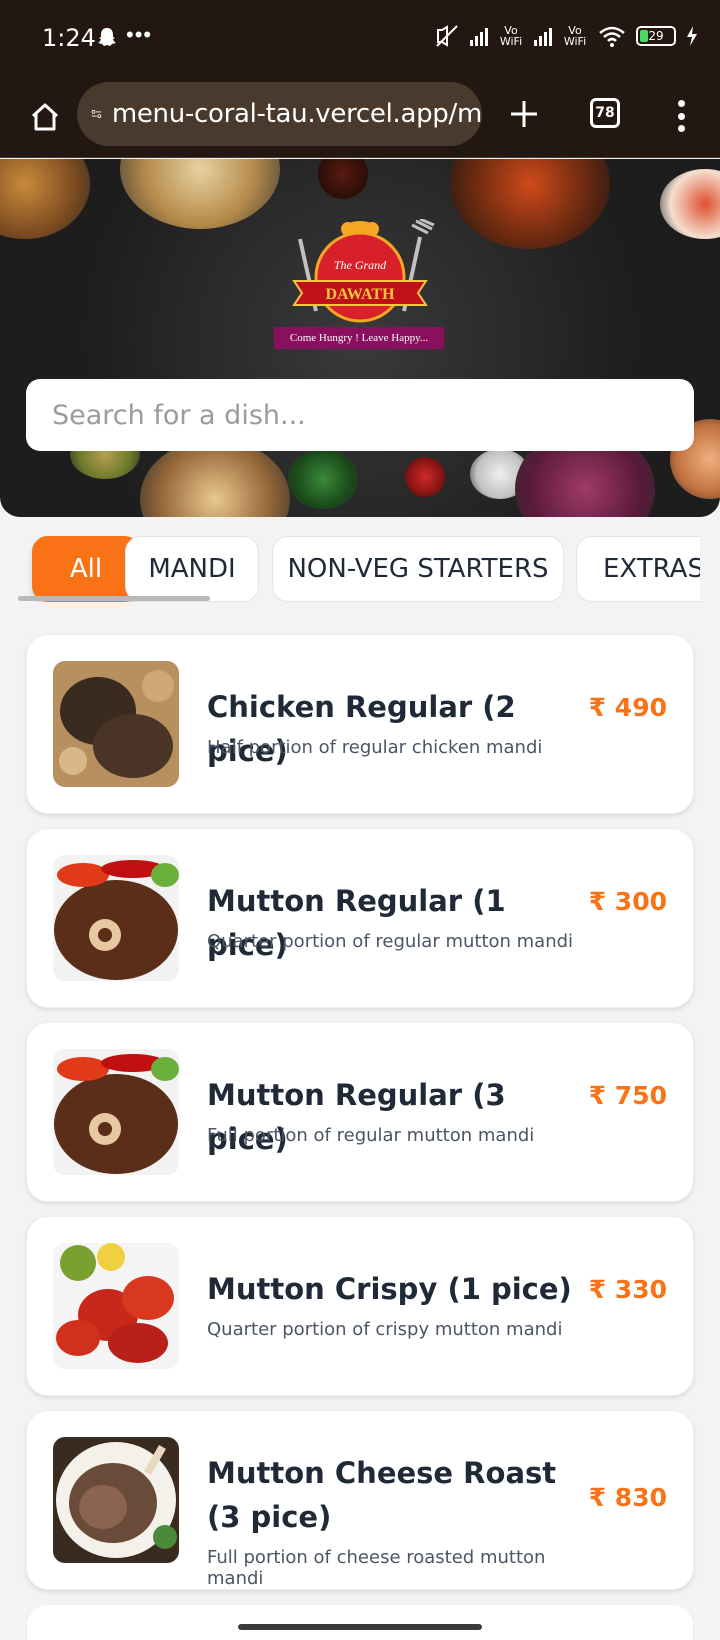  I want to click on browser-menu-button, so click(681, 116).